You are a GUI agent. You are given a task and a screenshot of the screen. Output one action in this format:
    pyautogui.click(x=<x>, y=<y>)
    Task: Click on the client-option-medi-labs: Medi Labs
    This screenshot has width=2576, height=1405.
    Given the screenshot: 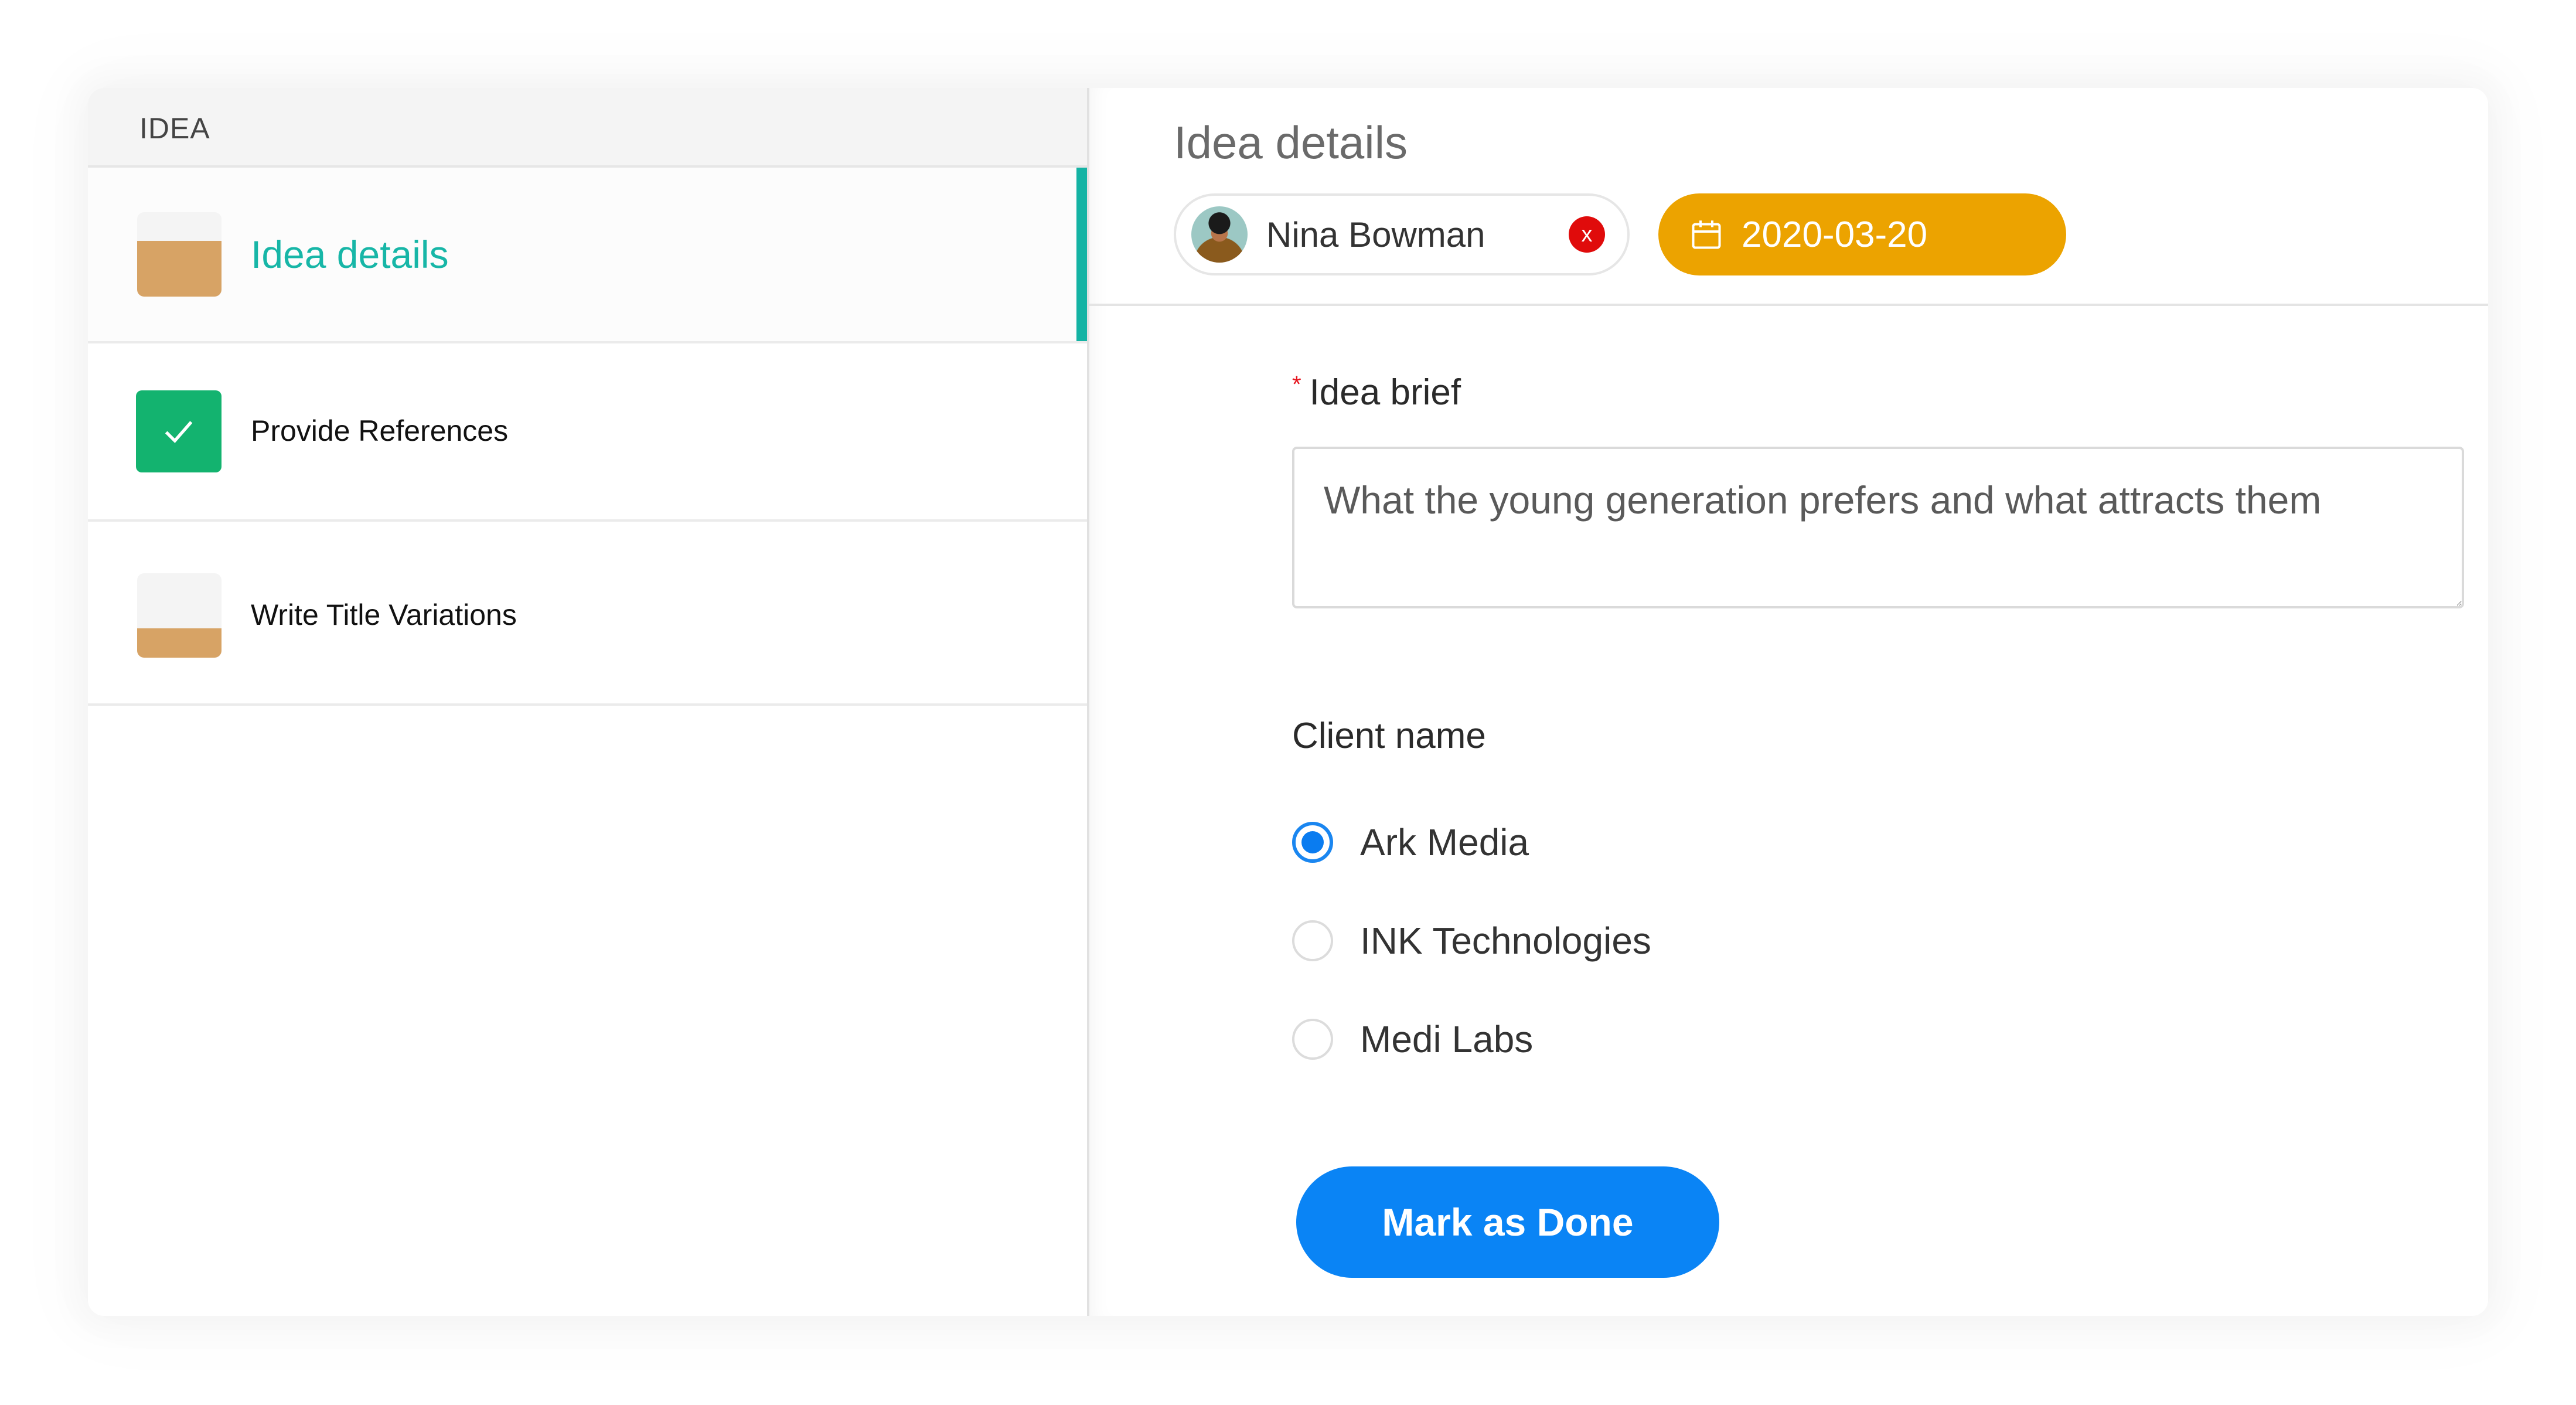 What is the action you would take?
    pyautogui.click(x=1412, y=1039)
    